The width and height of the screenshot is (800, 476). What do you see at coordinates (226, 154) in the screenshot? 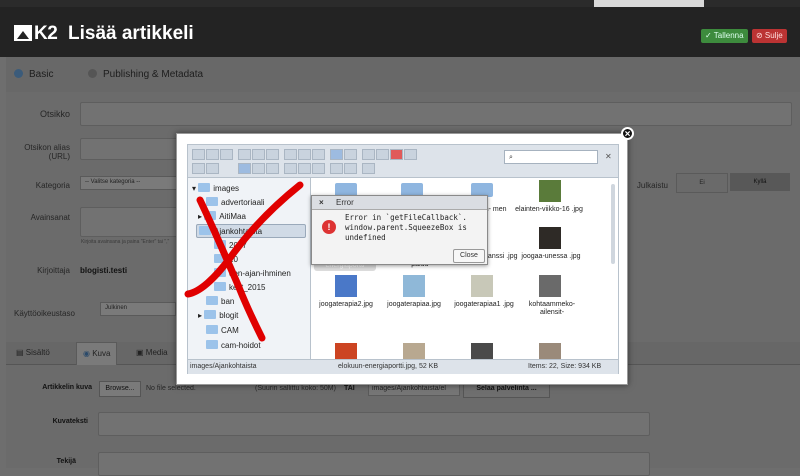
I see `up-icon` at bounding box center [226, 154].